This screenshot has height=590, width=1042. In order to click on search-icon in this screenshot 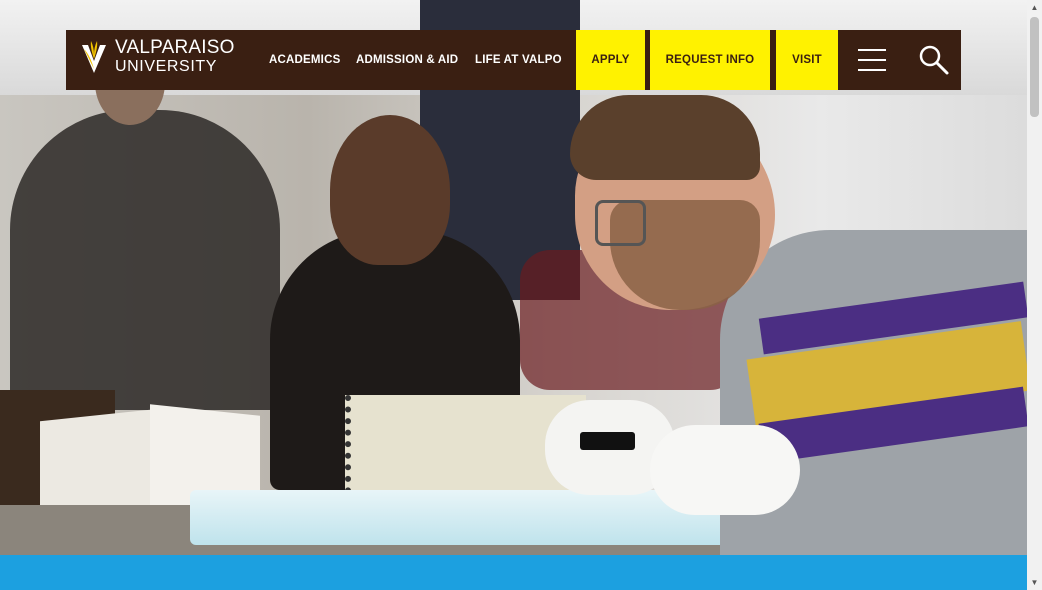, I will do `click(934, 60)`.